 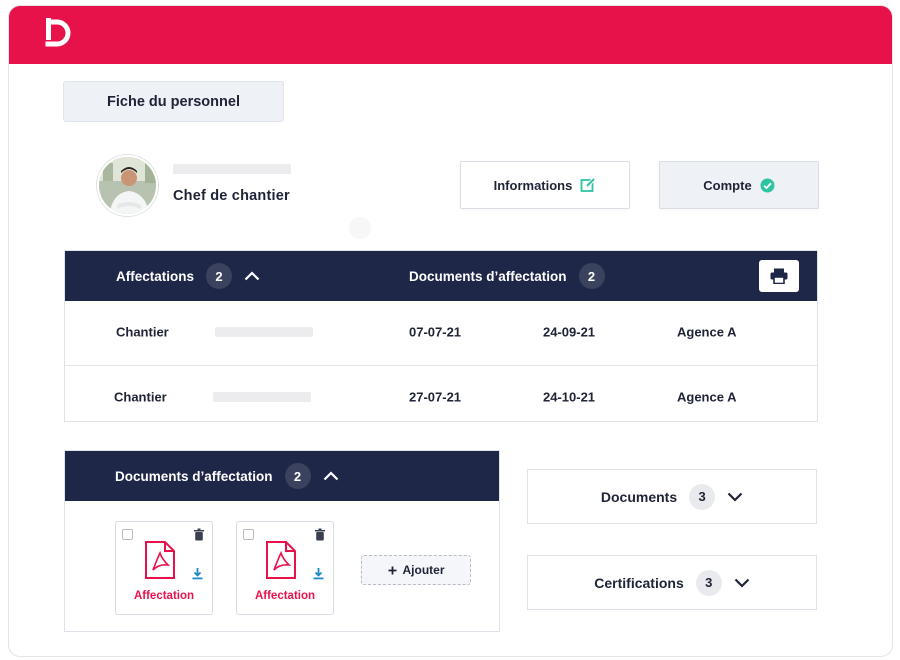 I want to click on decorative-dot, so click(x=360, y=228).